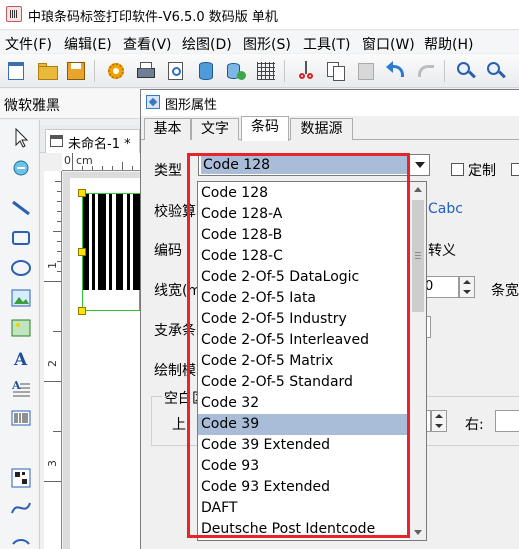  I want to click on arc-tool-icon, so click(21, 536).